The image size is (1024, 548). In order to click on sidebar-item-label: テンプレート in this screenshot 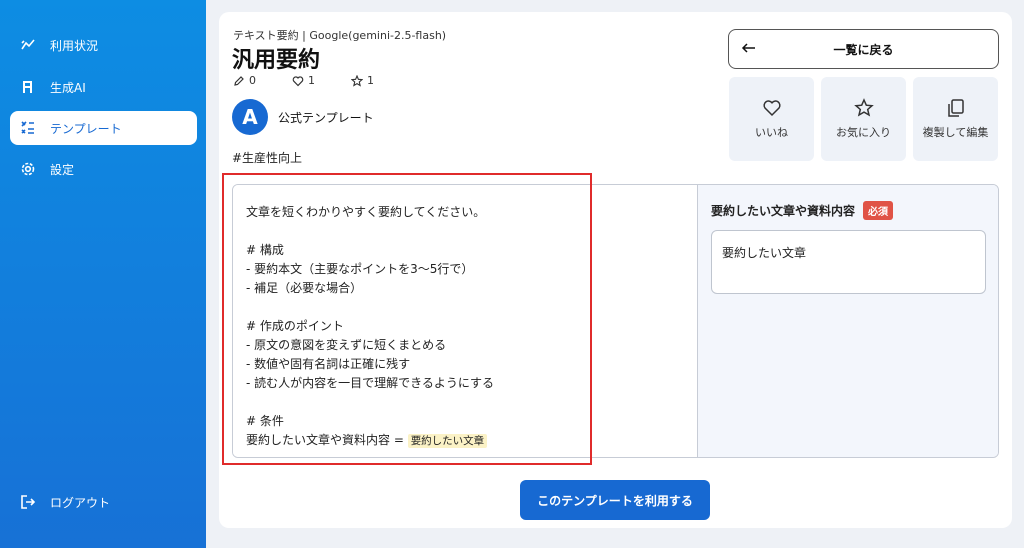, I will do `click(86, 128)`.